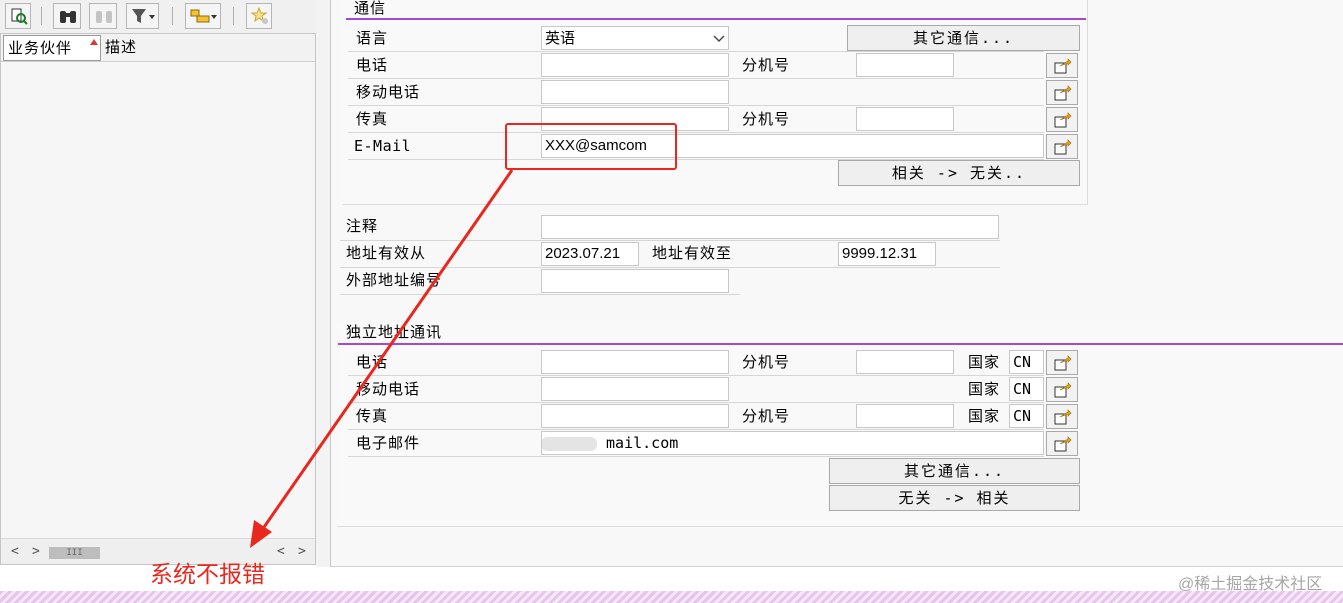 The image size is (1343, 603). I want to click on select-tree-button, so click(18, 16).